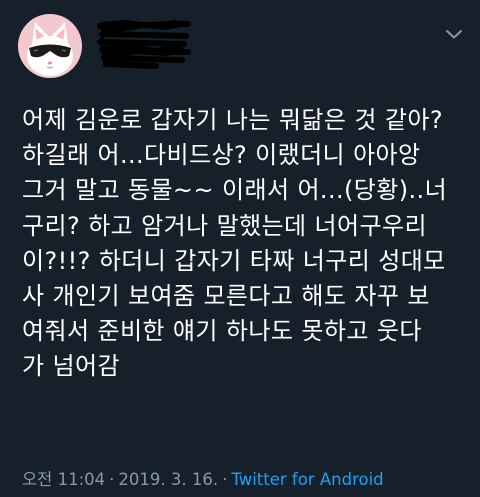  I want to click on tweet-text-line: 그거 말고 동물~~ 이래서 어...(당황)..너, so click(235, 190).